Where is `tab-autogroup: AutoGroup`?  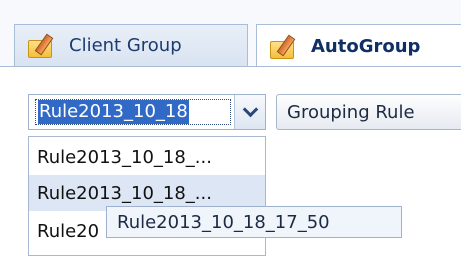
tab-autogroup: AutoGroup is located at coordinates (358, 46).